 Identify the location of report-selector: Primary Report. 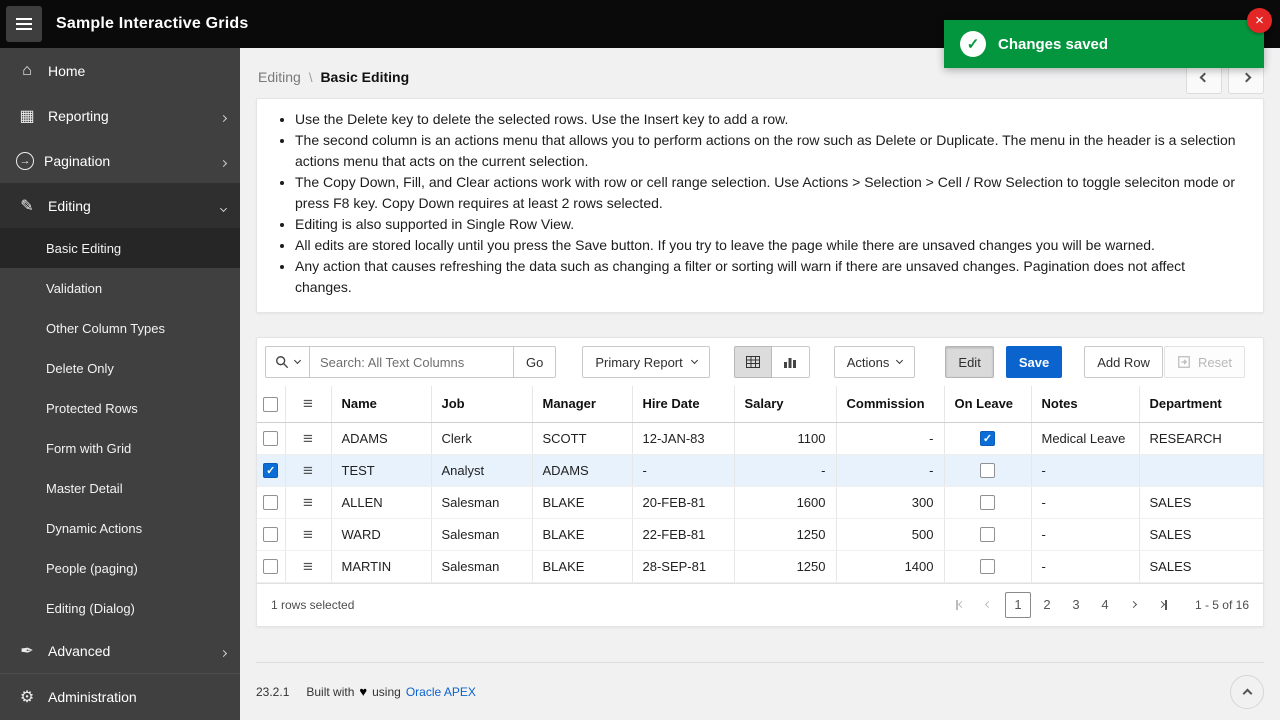
(646, 362).